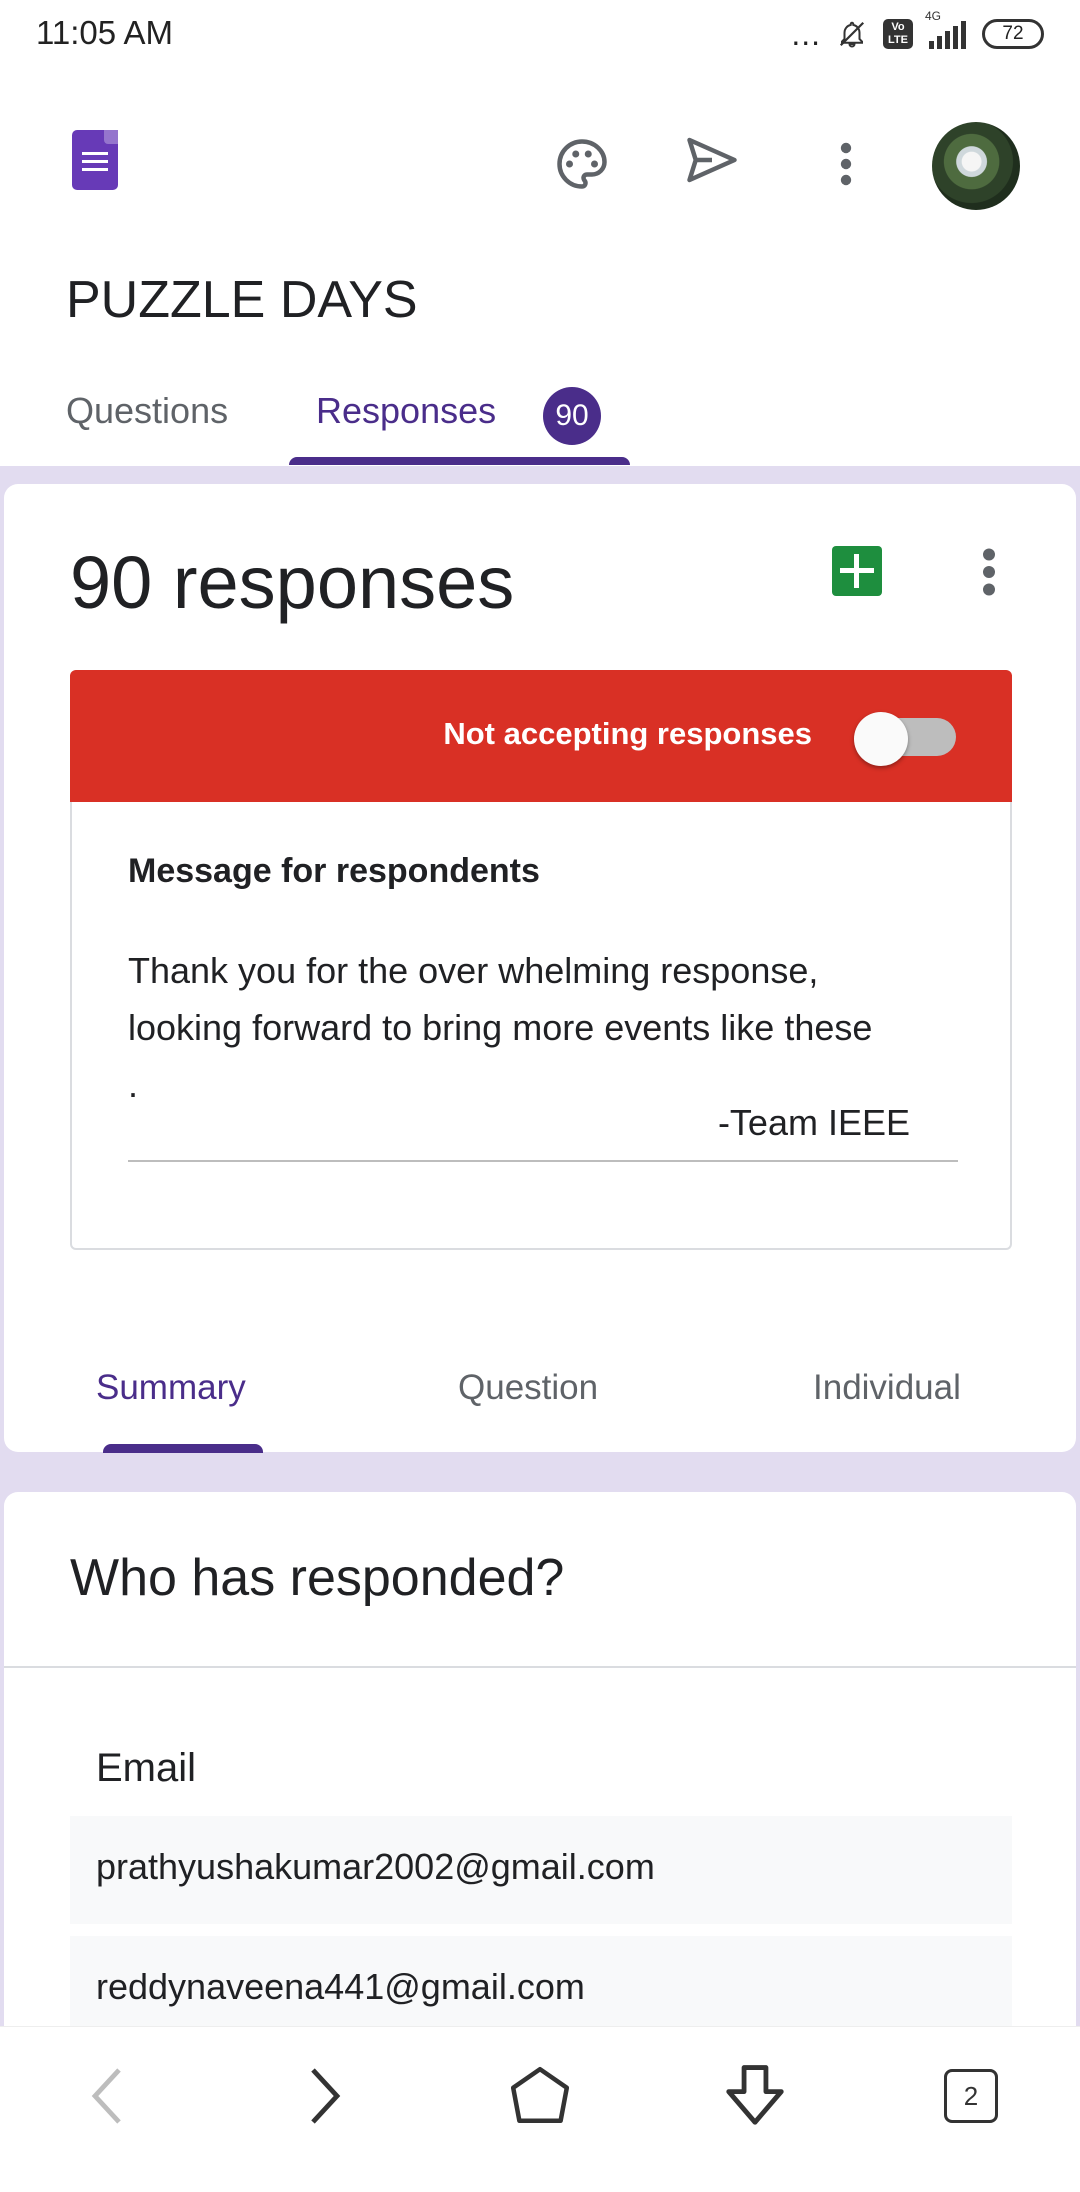 The height and width of the screenshot is (2192, 1080). I want to click on tab-individual: Individual, so click(887, 1388).